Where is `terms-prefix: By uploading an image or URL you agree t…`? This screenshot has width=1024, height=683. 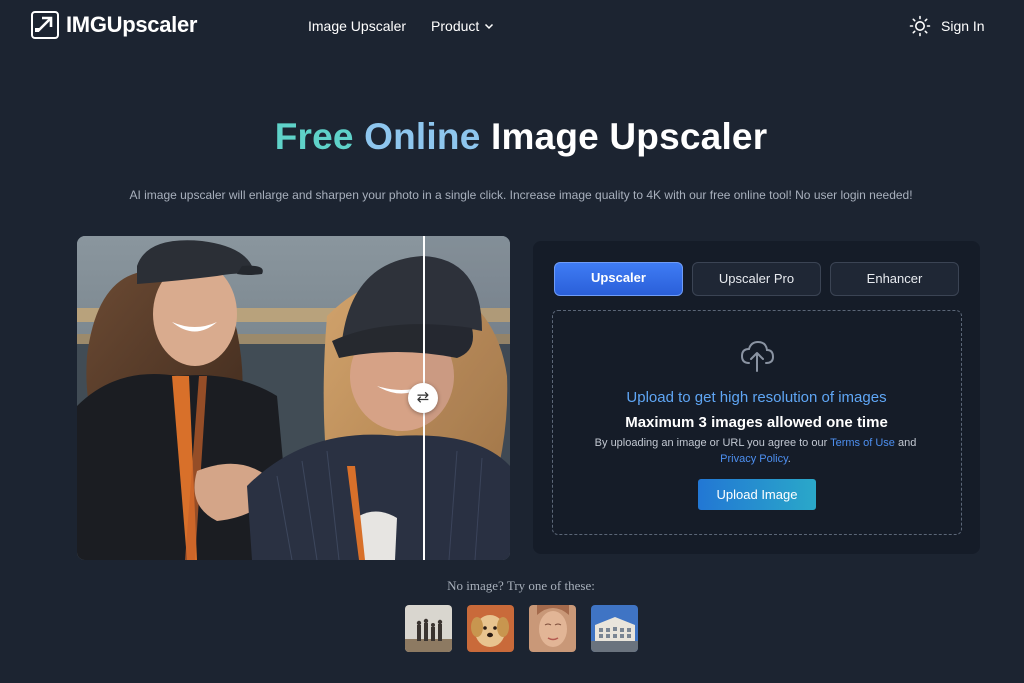
terms-prefix: By uploading an image or URL you agree t… is located at coordinates (711, 443).